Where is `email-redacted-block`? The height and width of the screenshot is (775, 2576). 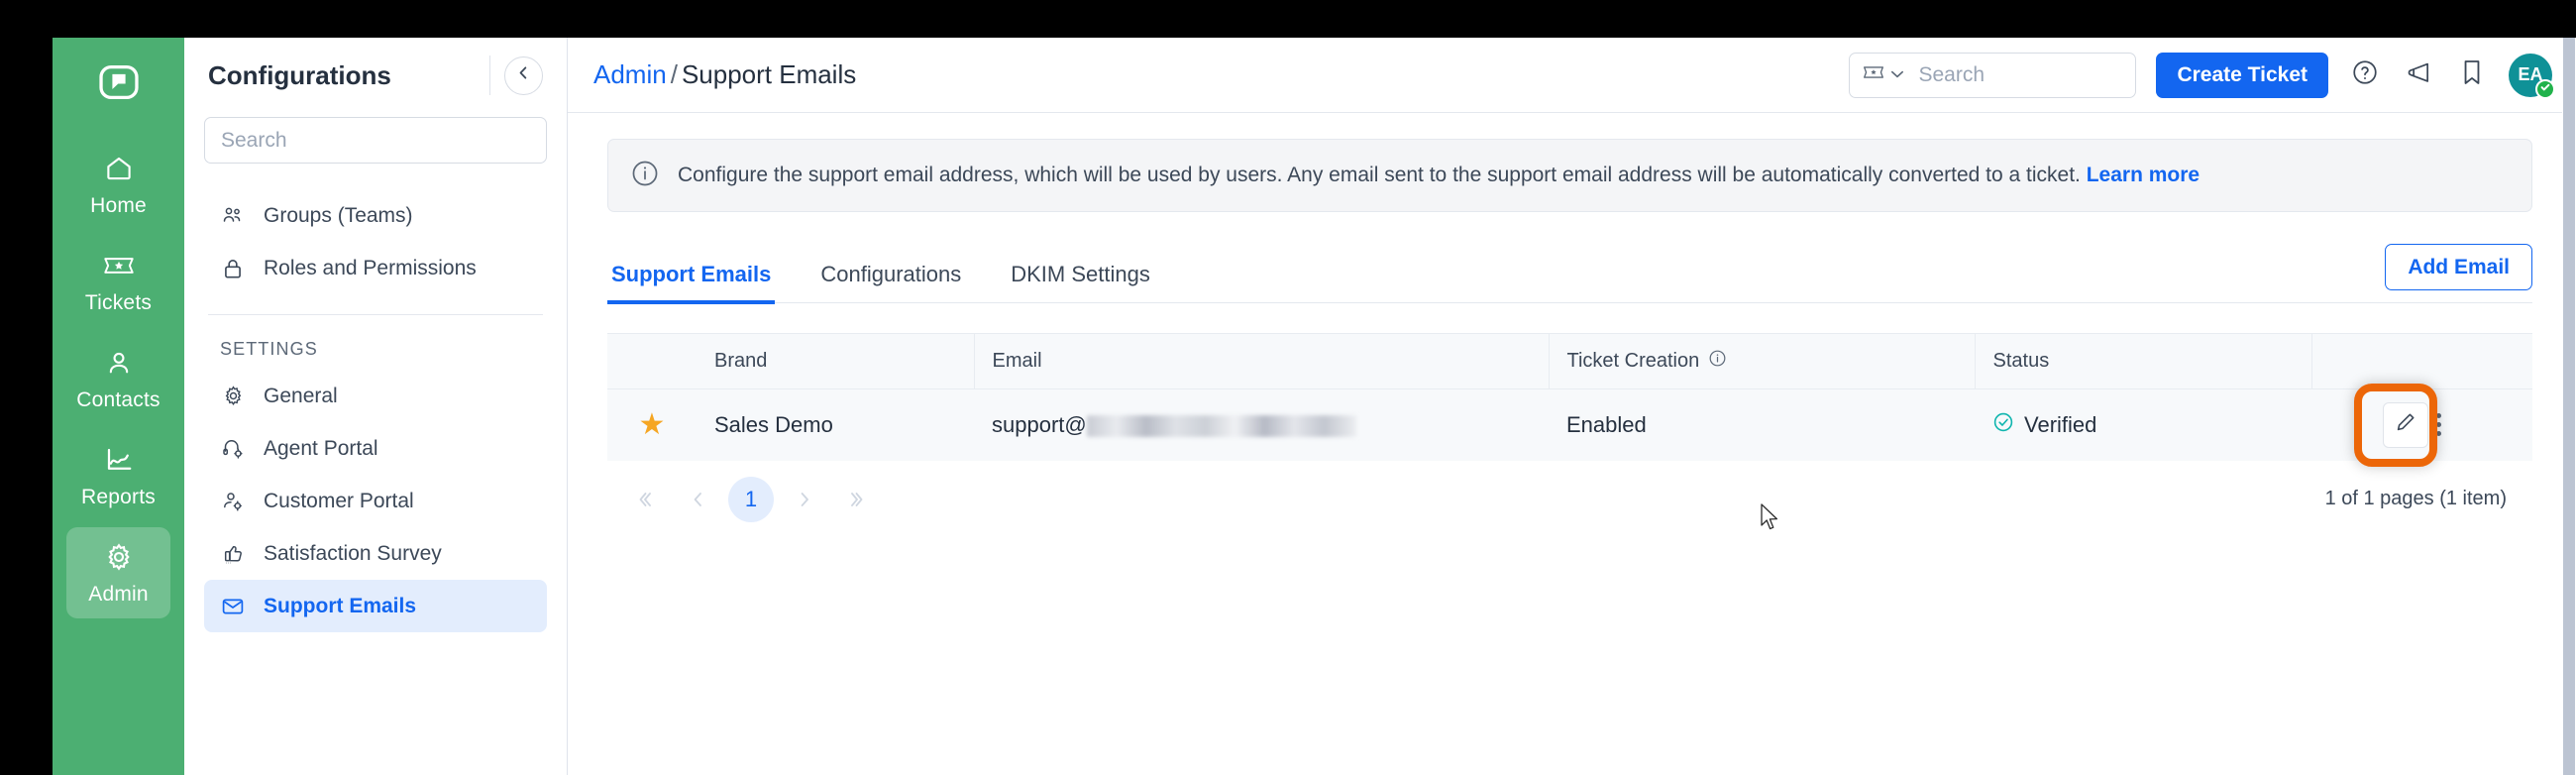
email-redacted-block is located at coordinates (1221, 425).